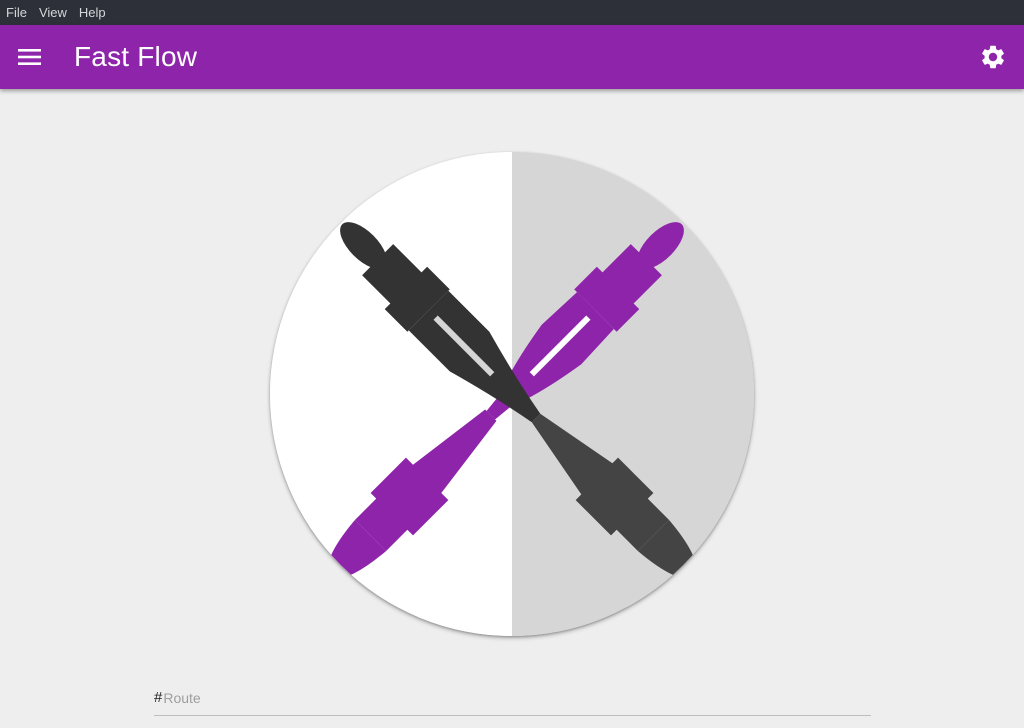 This screenshot has height=728, width=1024. Describe the element at coordinates (30, 57) in the screenshot. I see `hamburger-menu-icon` at that location.